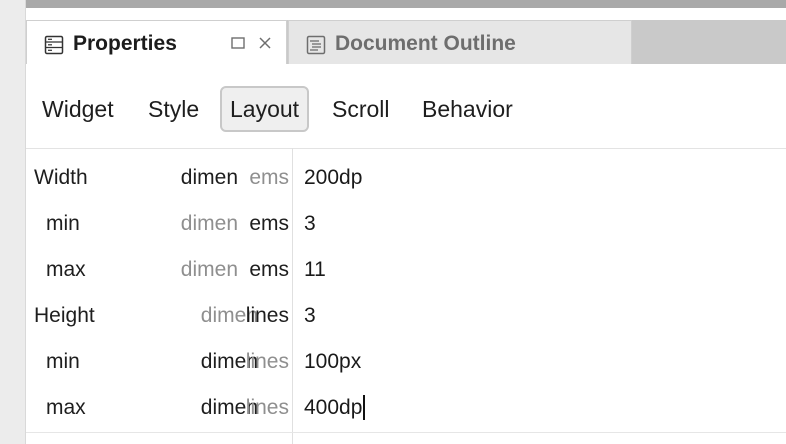 This screenshot has width=786, height=444. Describe the element at coordinates (54, 45) in the screenshot. I see `properties-panel-icon` at that location.